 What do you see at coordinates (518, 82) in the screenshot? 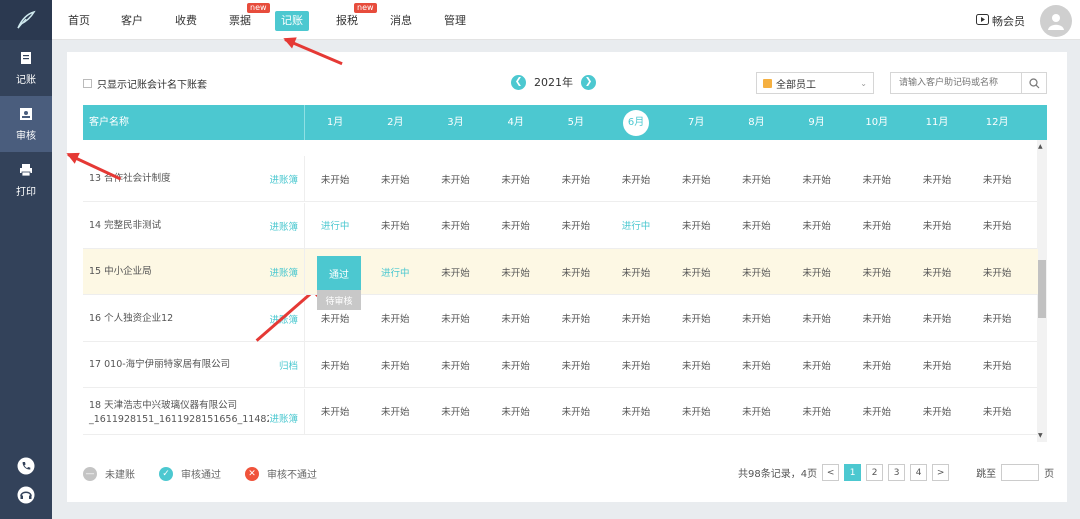
I see `prev-year-button: ❮` at bounding box center [518, 82].